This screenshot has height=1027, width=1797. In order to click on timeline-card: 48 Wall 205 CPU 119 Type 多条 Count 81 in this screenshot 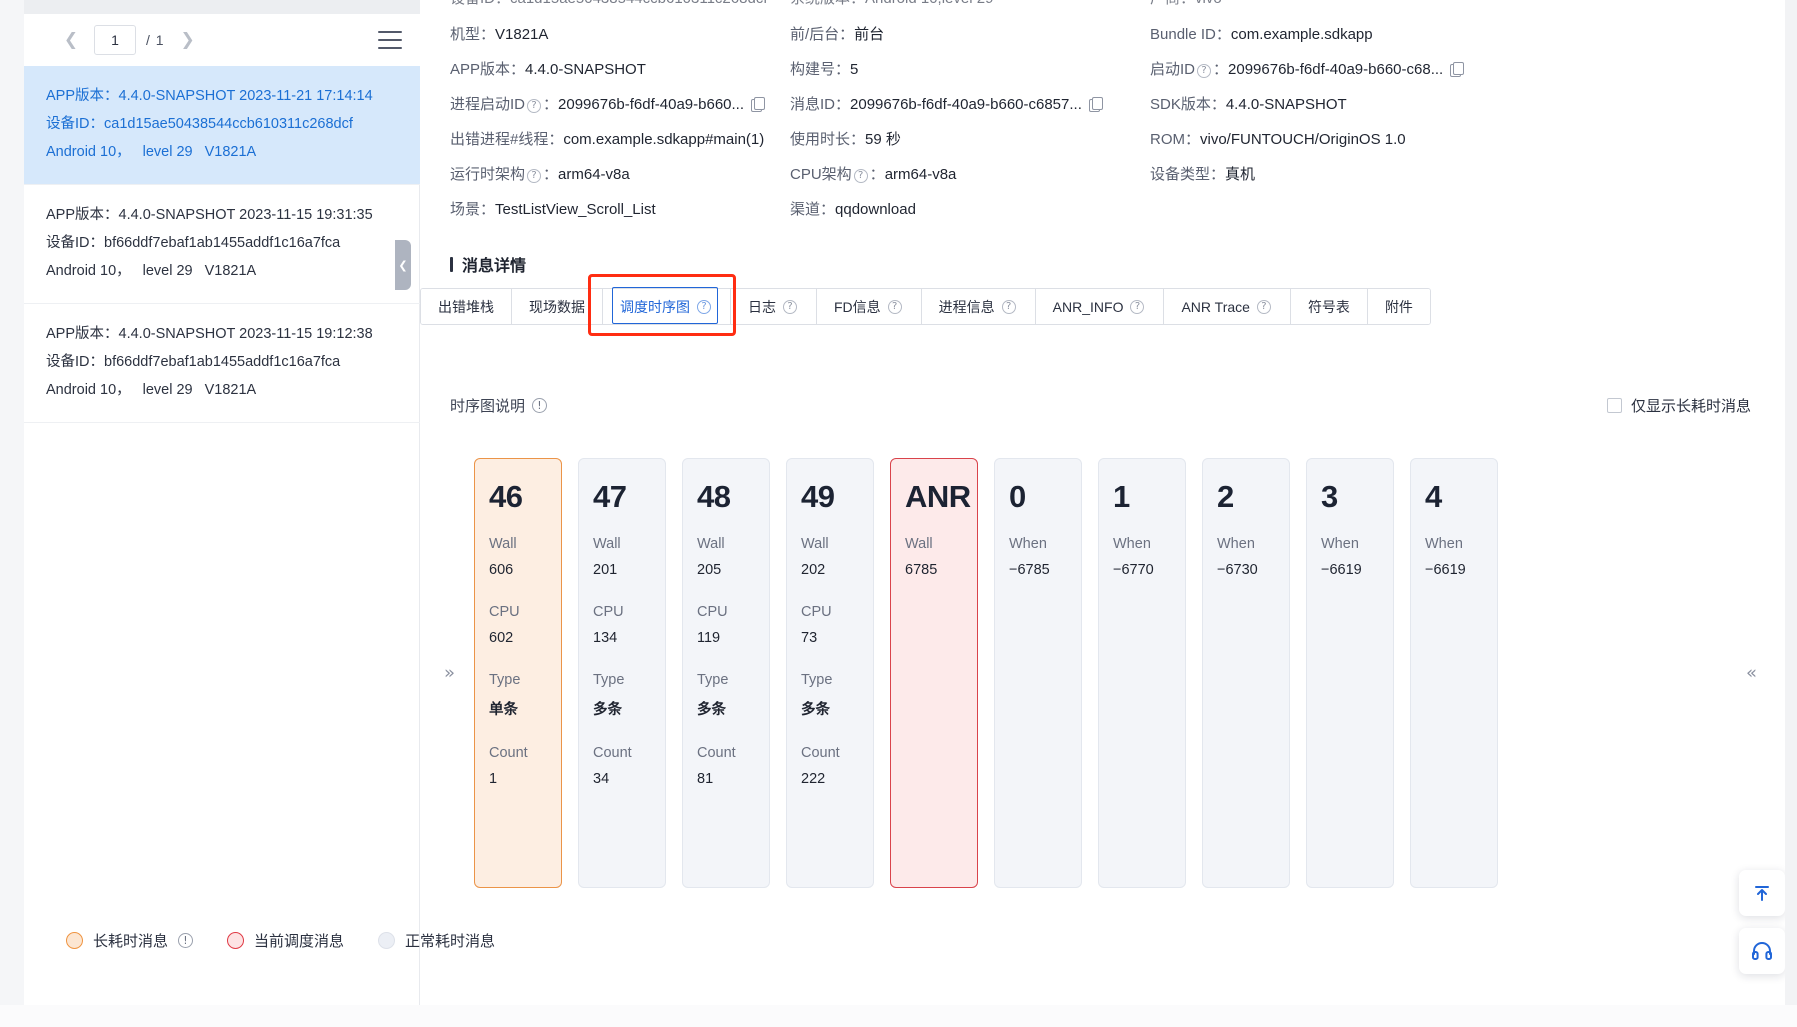, I will do `click(726, 673)`.